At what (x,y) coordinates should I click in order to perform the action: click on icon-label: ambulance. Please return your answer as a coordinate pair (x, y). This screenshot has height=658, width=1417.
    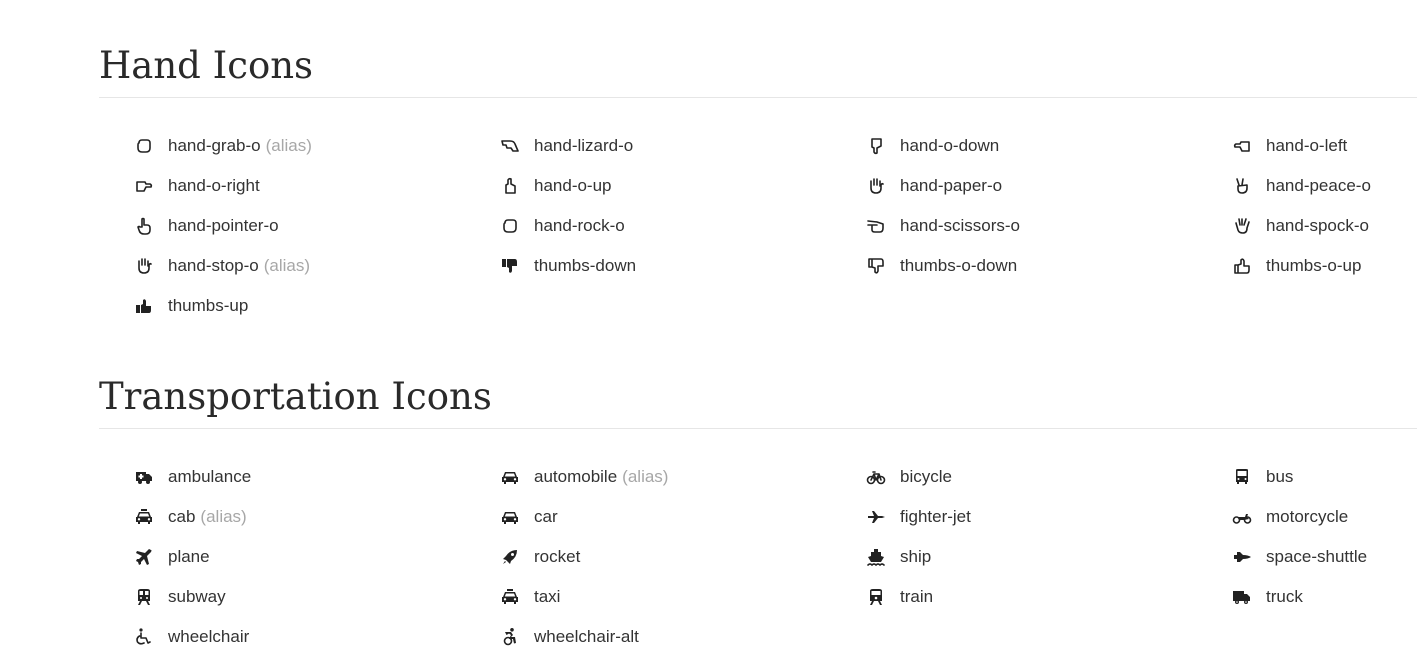
    Looking at the image, I should click on (210, 476).